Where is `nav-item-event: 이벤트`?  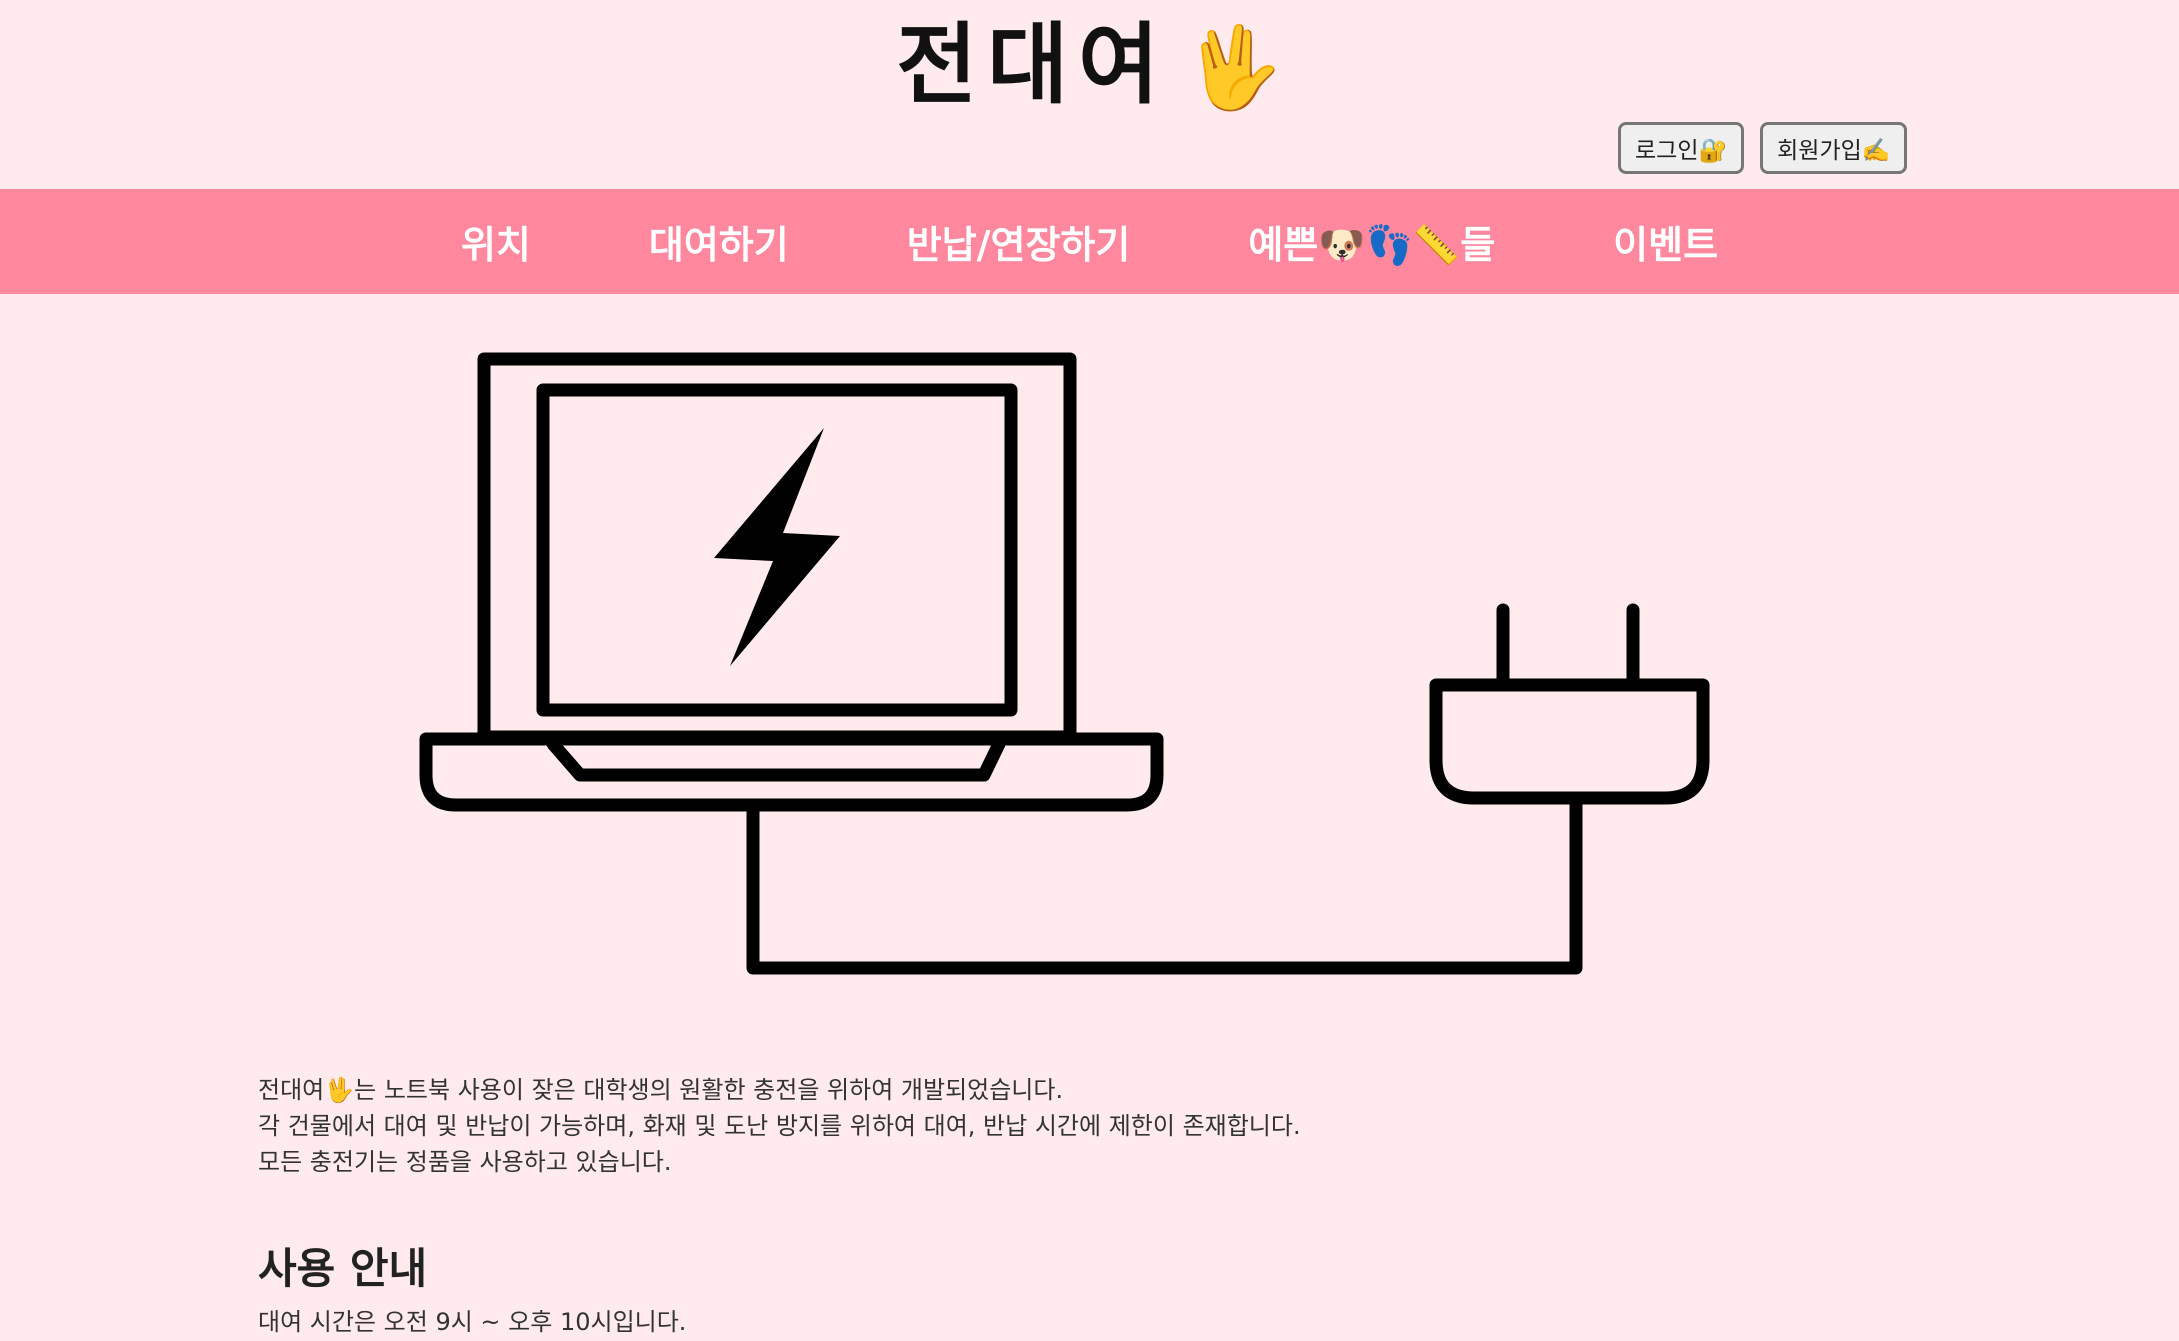 nav-item-event: 이벤트 is located at coordinates (1665, 241).